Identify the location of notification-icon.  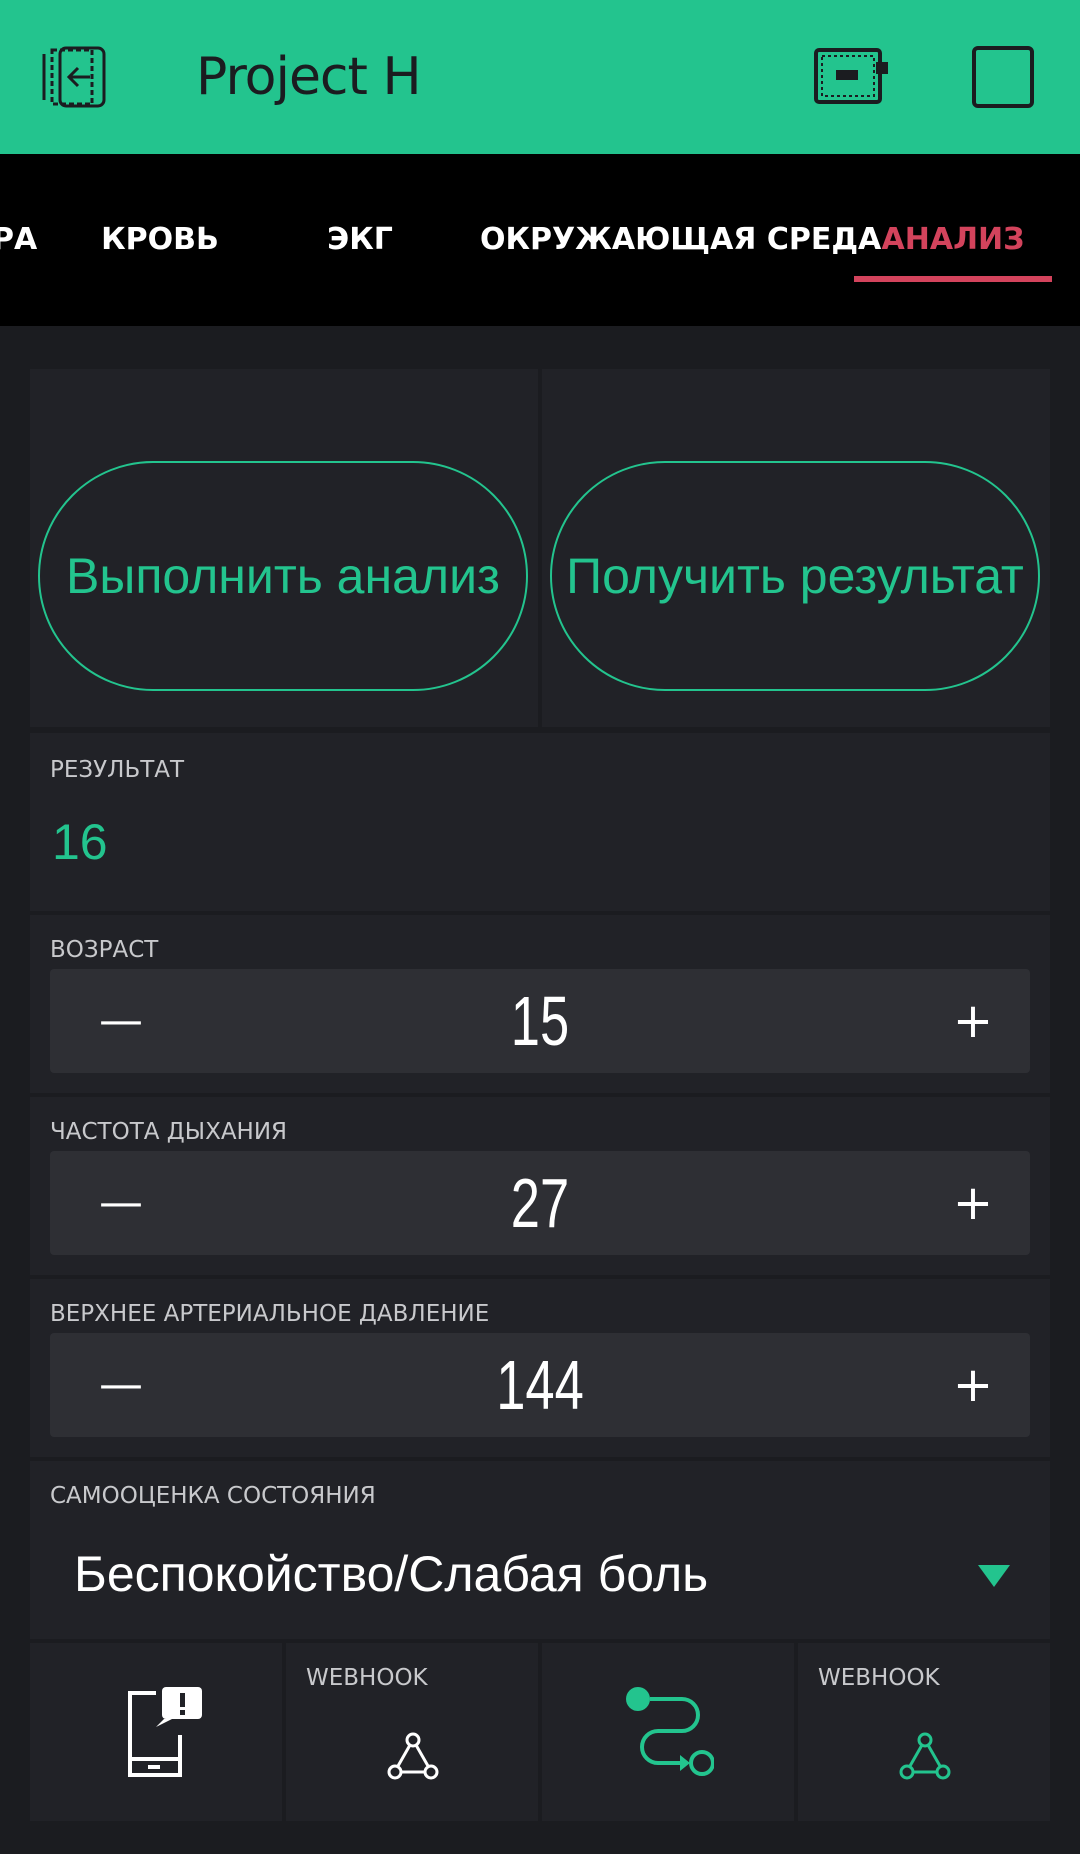
(166, 1735).